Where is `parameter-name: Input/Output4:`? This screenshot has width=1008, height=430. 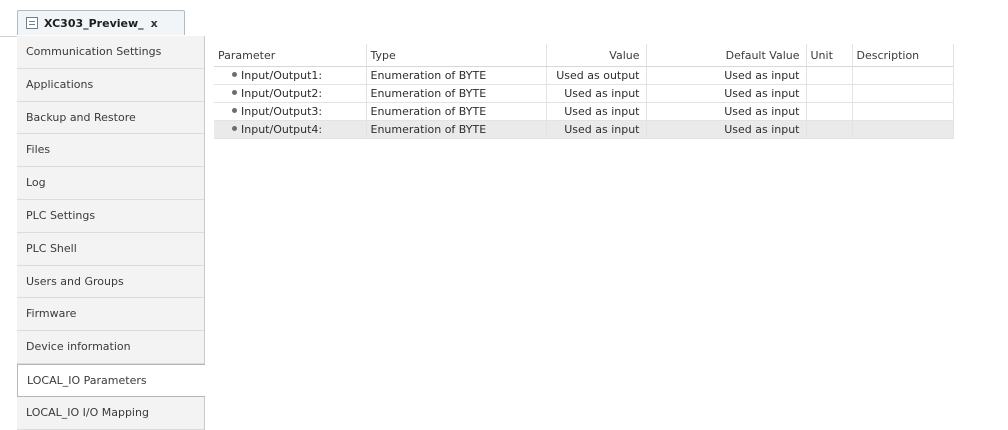
parameter-name: Input/Output4: is located at coordinates (282, 129).